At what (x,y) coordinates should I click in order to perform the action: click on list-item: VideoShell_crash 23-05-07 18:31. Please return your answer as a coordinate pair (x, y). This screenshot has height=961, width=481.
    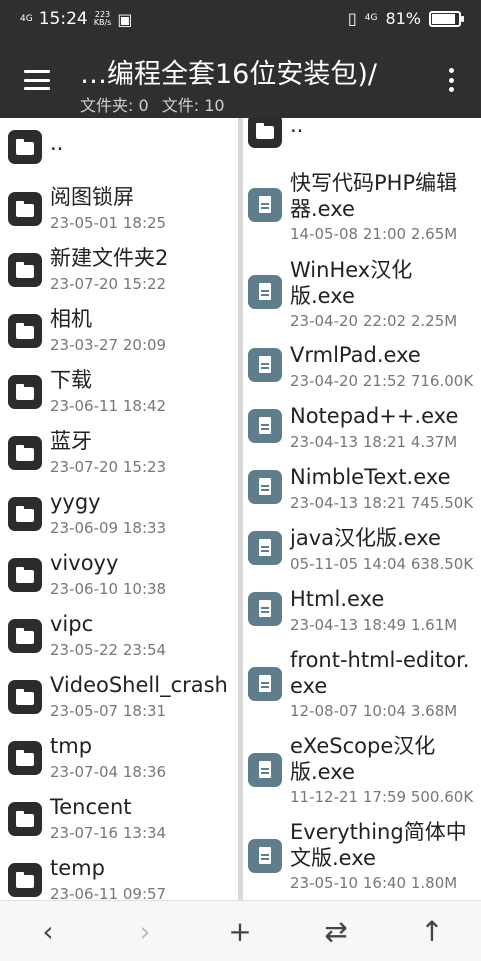
    Looking at the image, I should click on (119, 698).